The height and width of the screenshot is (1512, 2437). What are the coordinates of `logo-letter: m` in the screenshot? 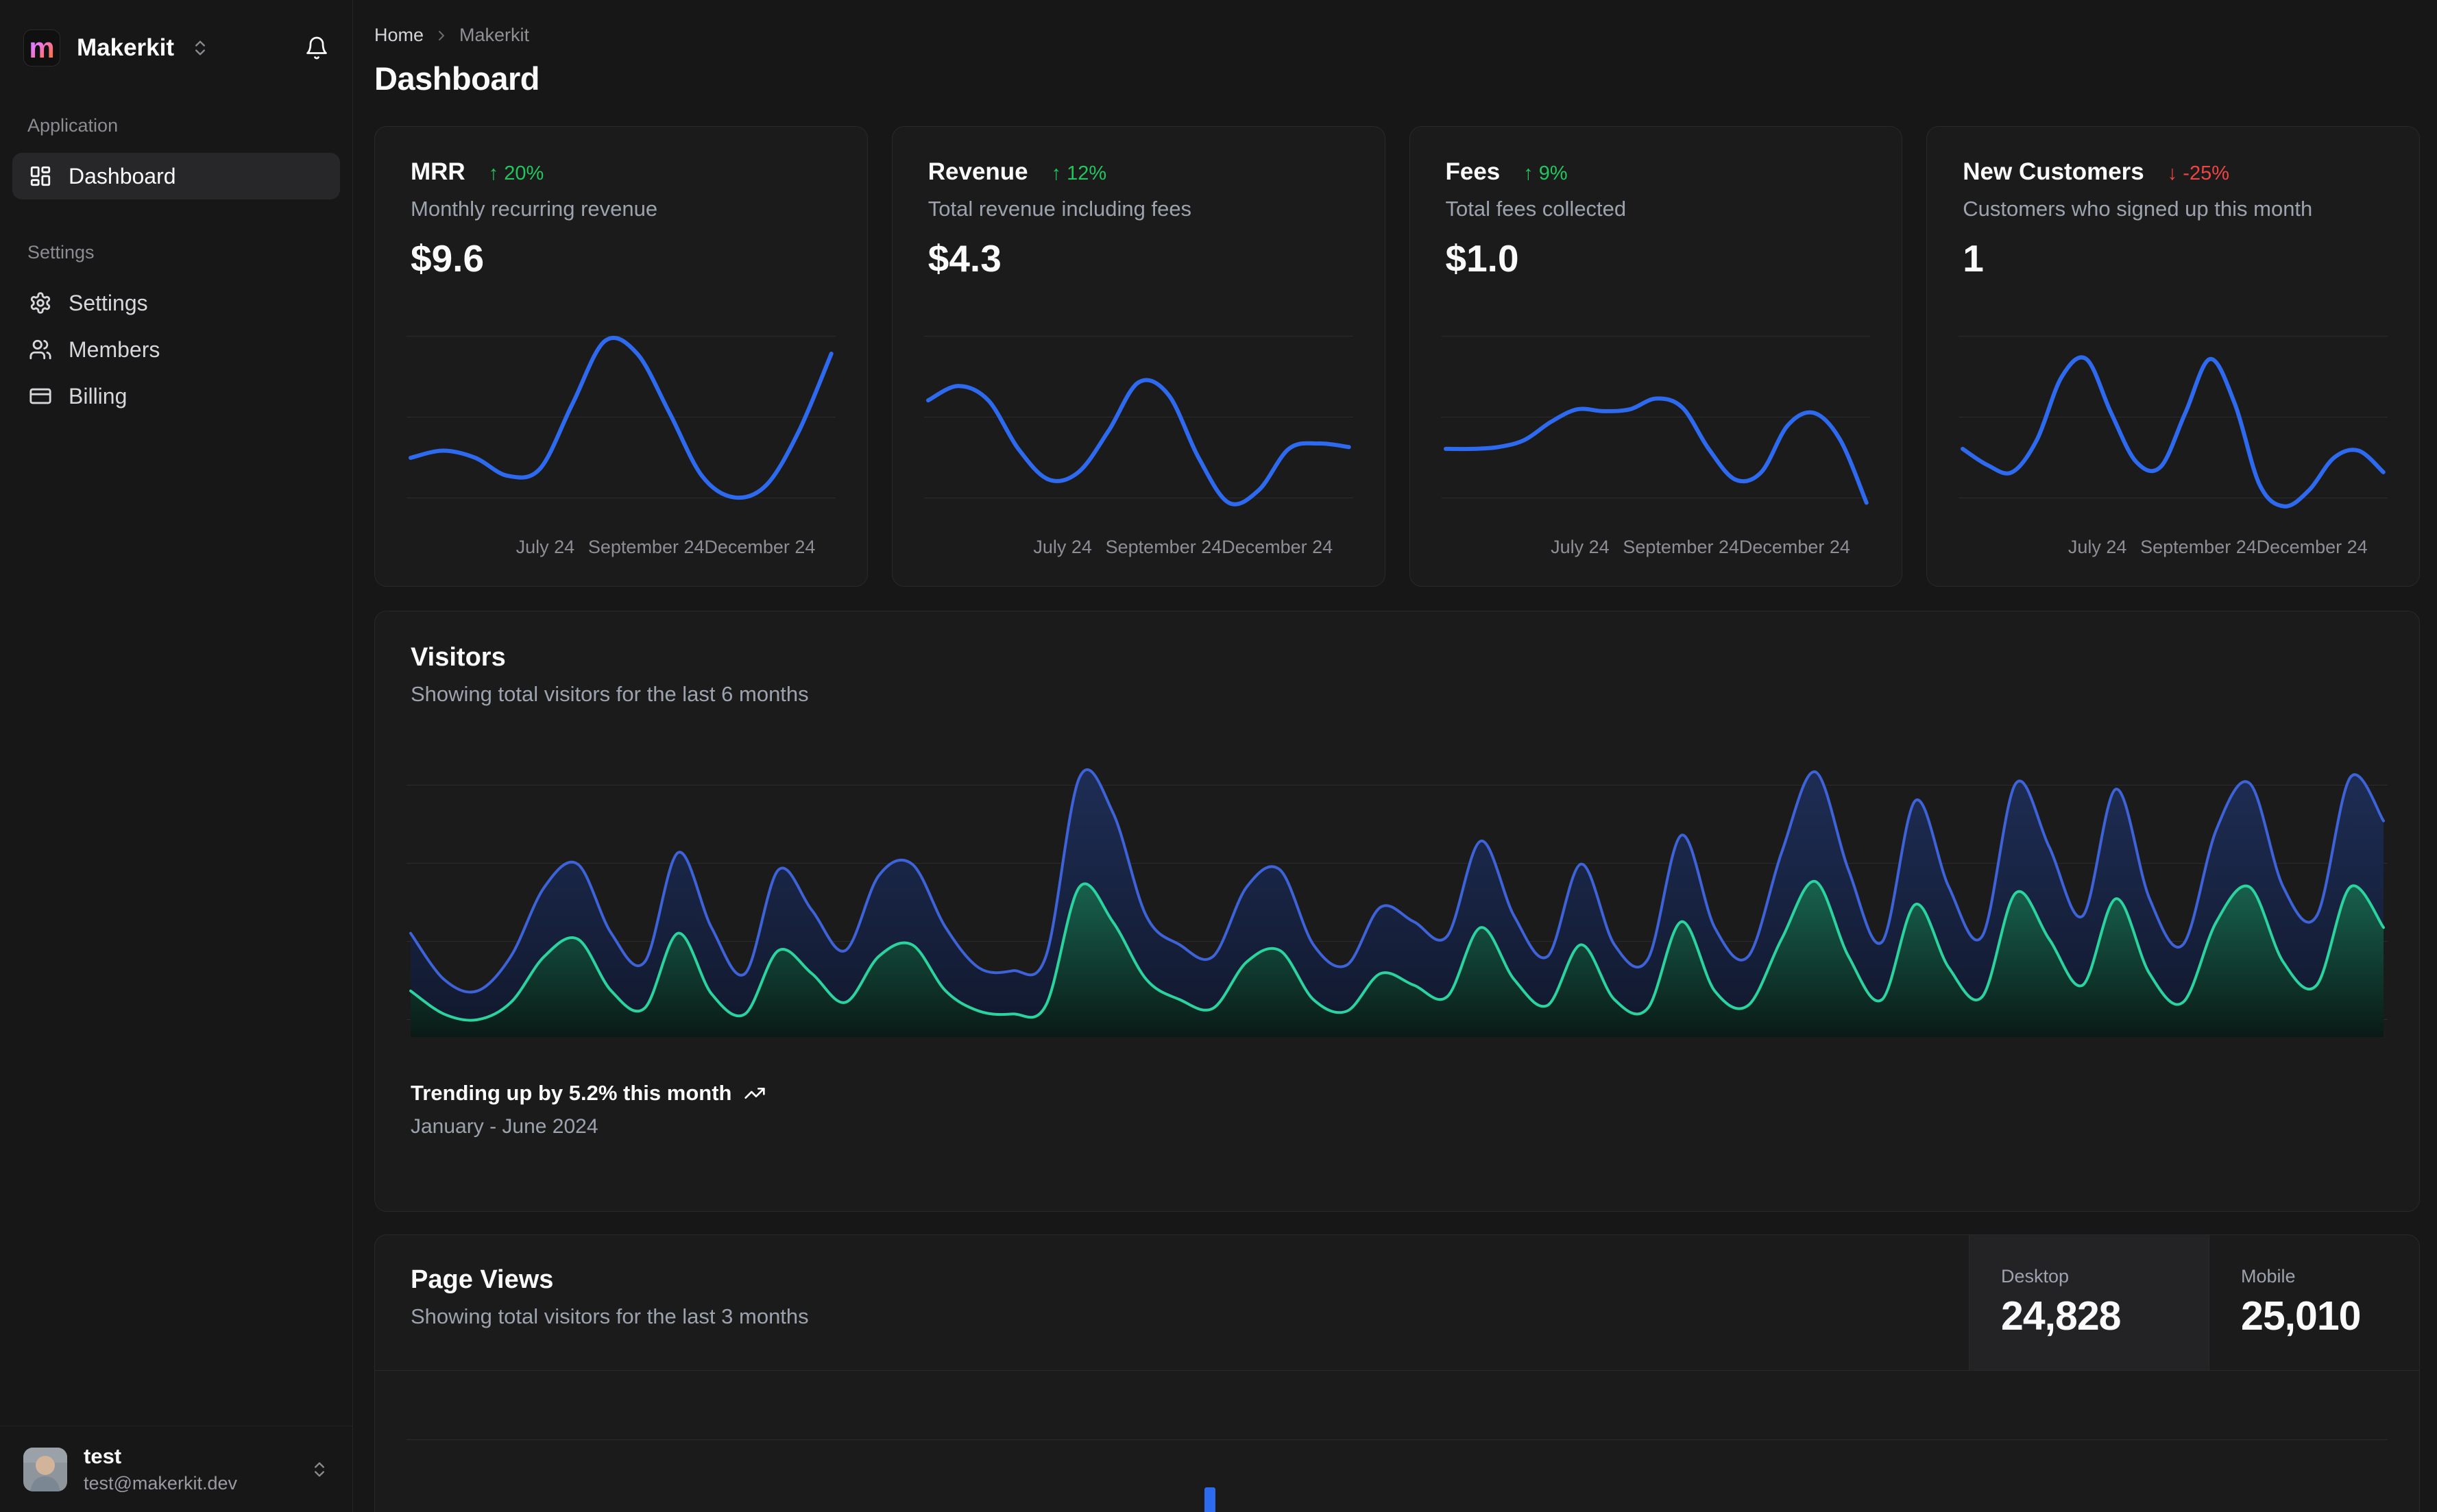 It's located at (42, 48).